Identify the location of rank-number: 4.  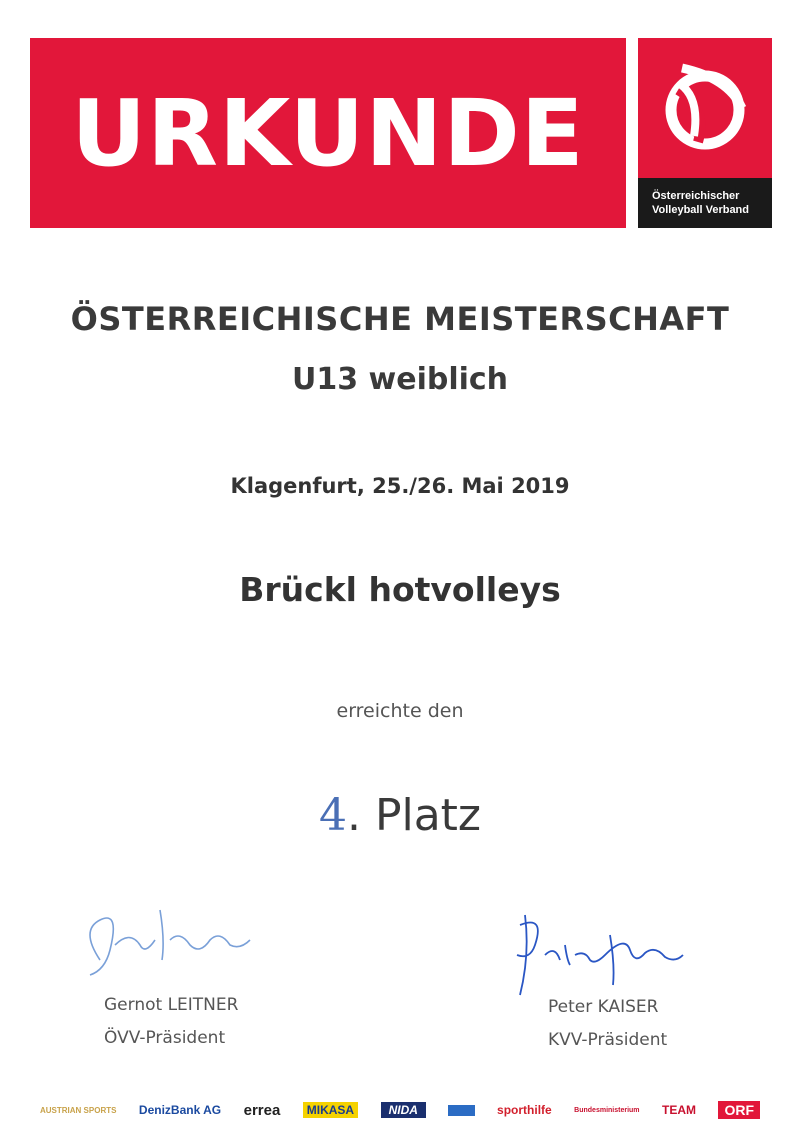
(332, 815).